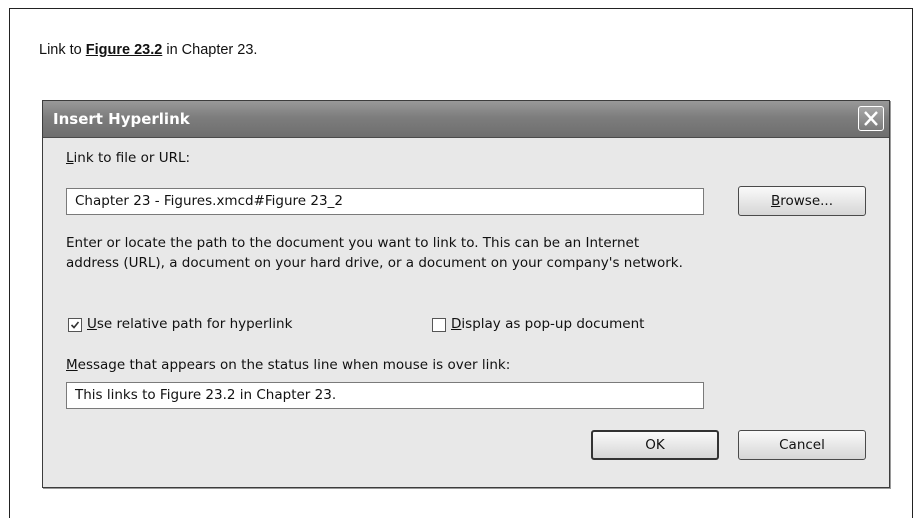  I want to click on relative-path-checkbox, so click(75, 325).